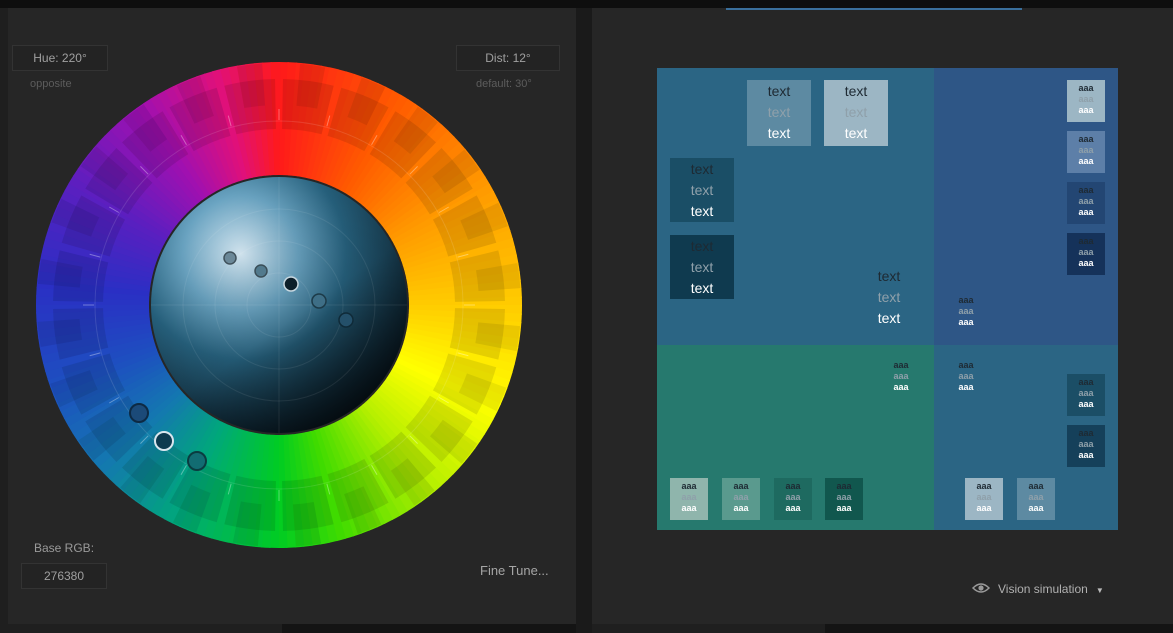 This screenshot has width=1173, height=633. What do you see at coordinates (1099, 590) in the screenshot?
I see `dropdown-caret-icon: ▼` at bounding box center [1099, 590].